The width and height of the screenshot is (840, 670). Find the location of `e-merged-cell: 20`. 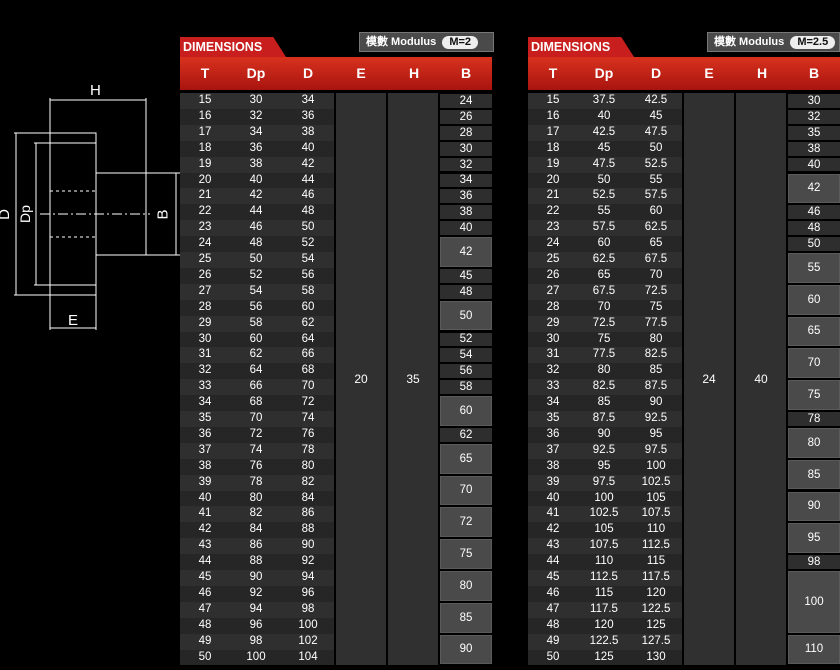

e-merged-cell: 20 is located at coordinates (361, 379).